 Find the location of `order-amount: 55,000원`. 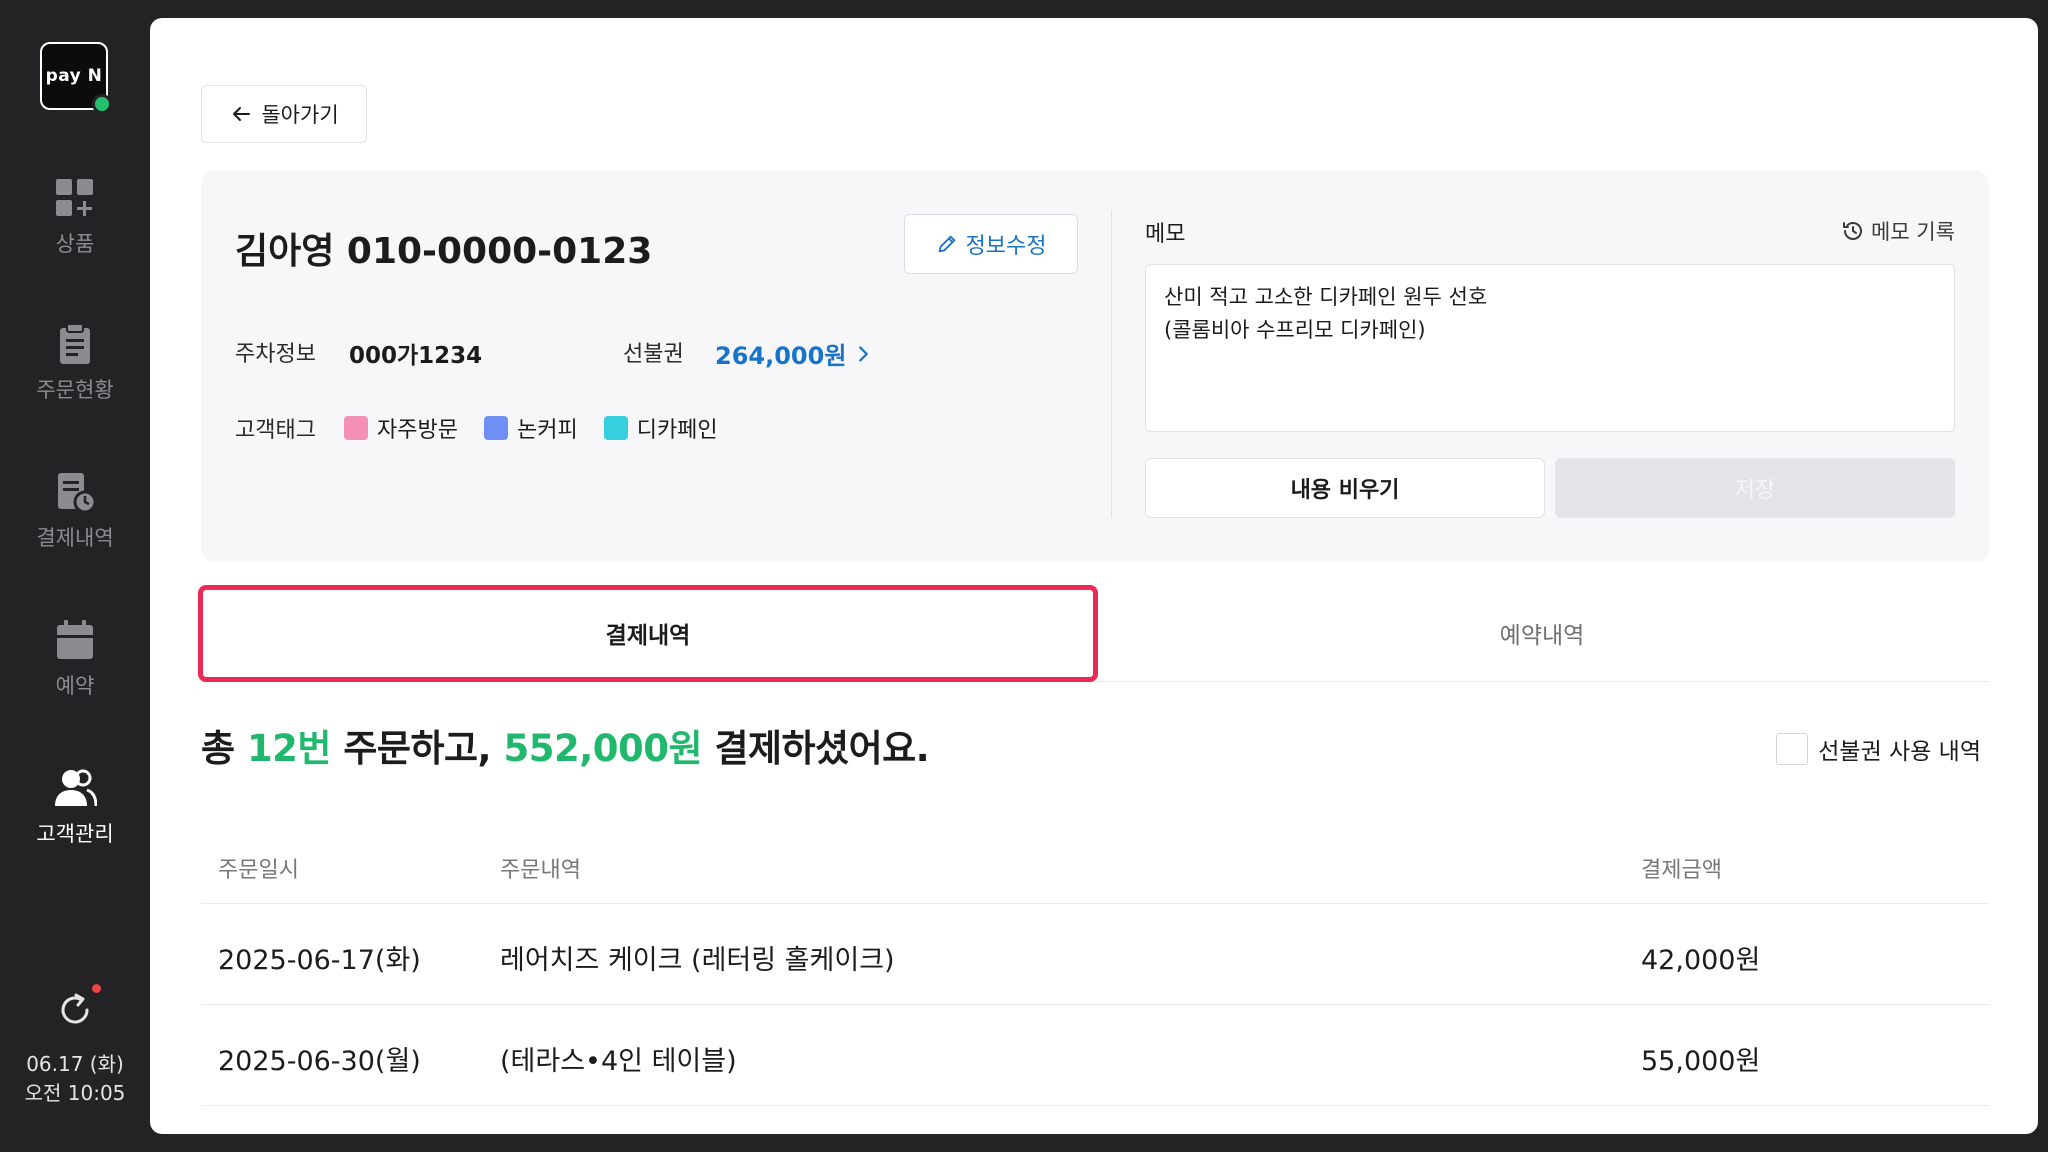

order-amount: 55,000원 is located at coordinates (1701, 1061).